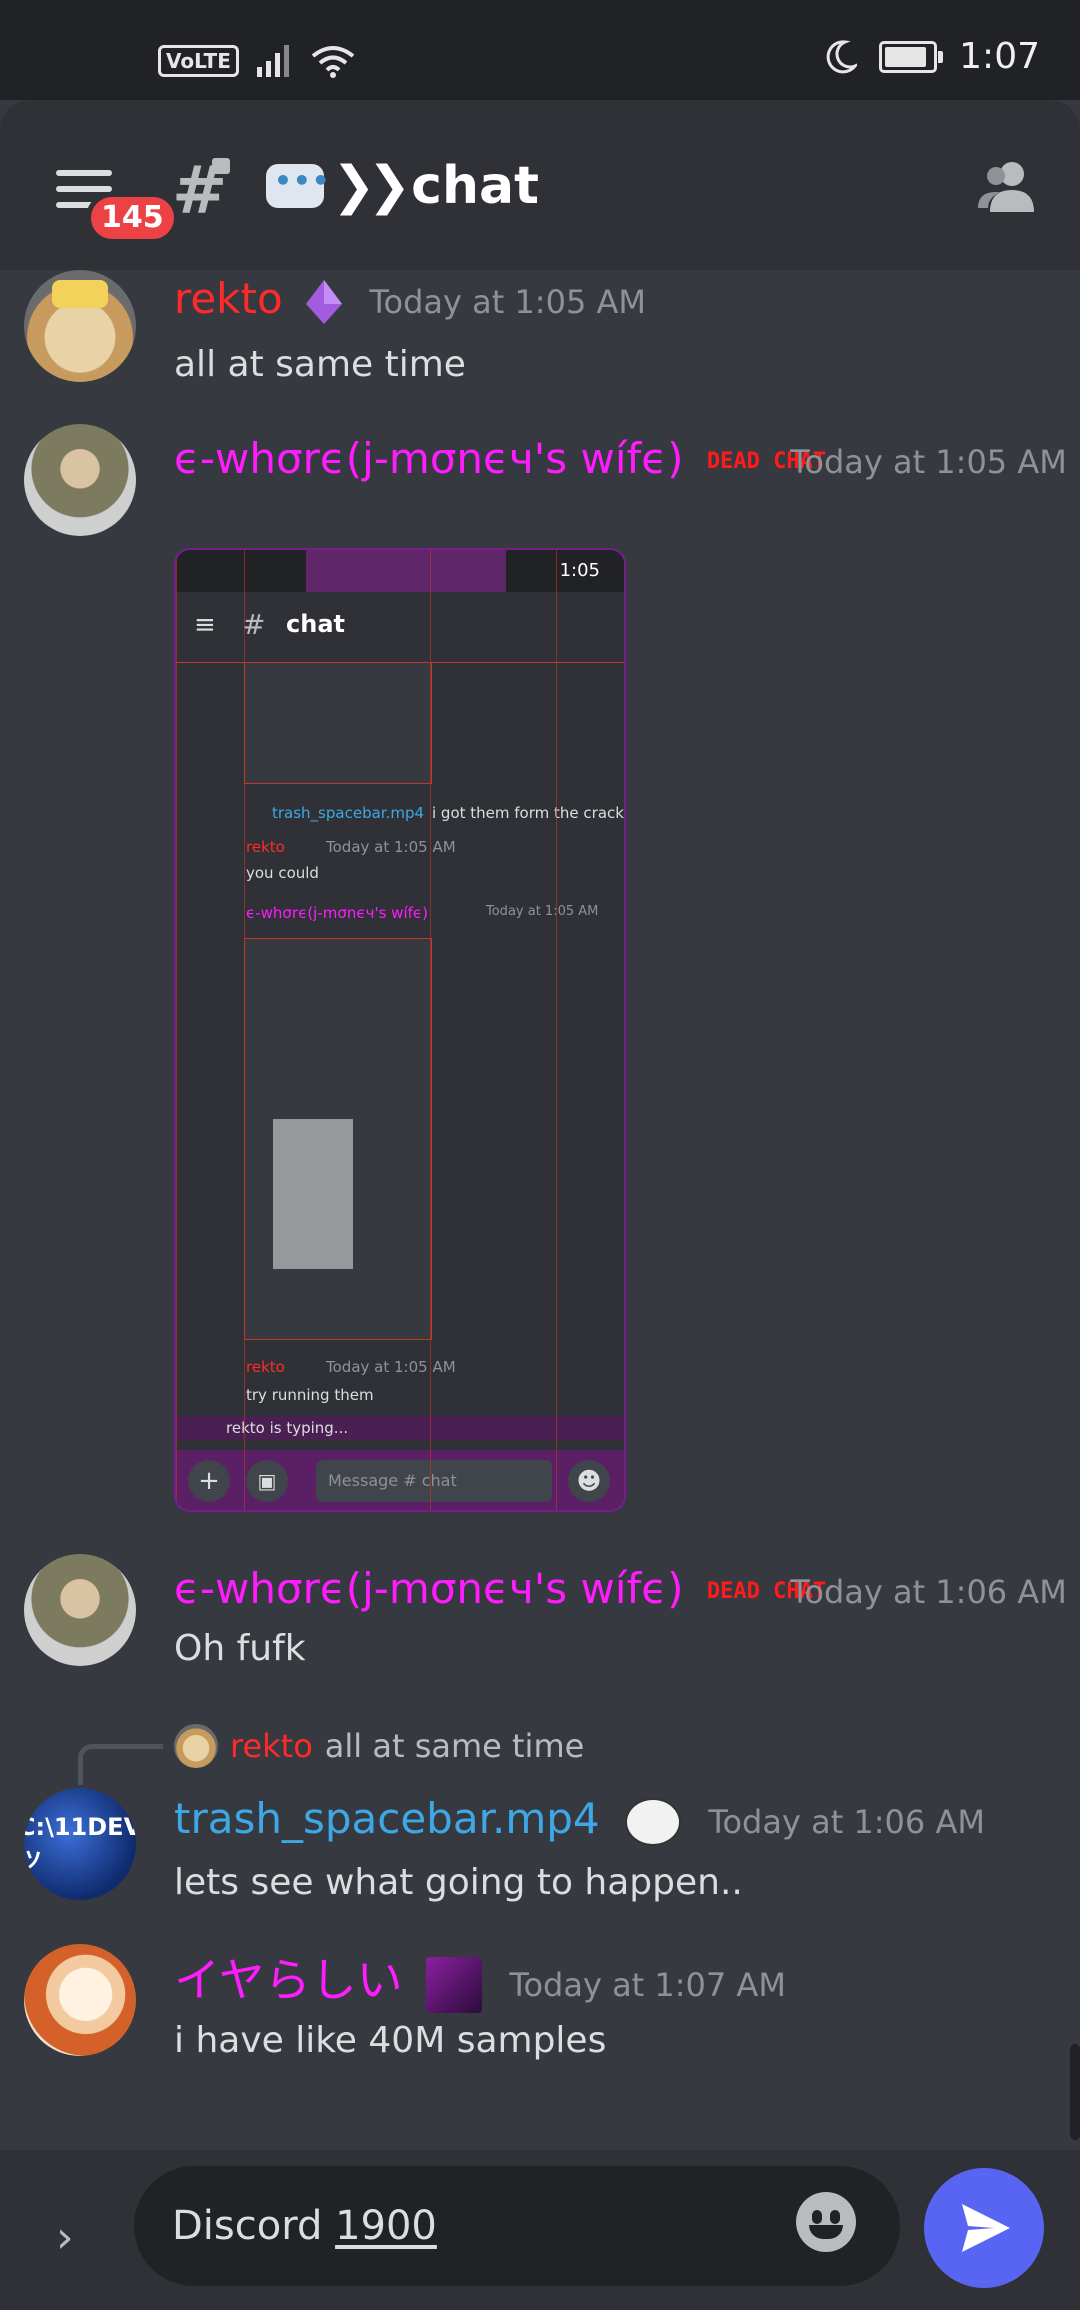  Describe the element at coordinates (475, 186) in the screenshot. I see `channel-name: chat` at that location.